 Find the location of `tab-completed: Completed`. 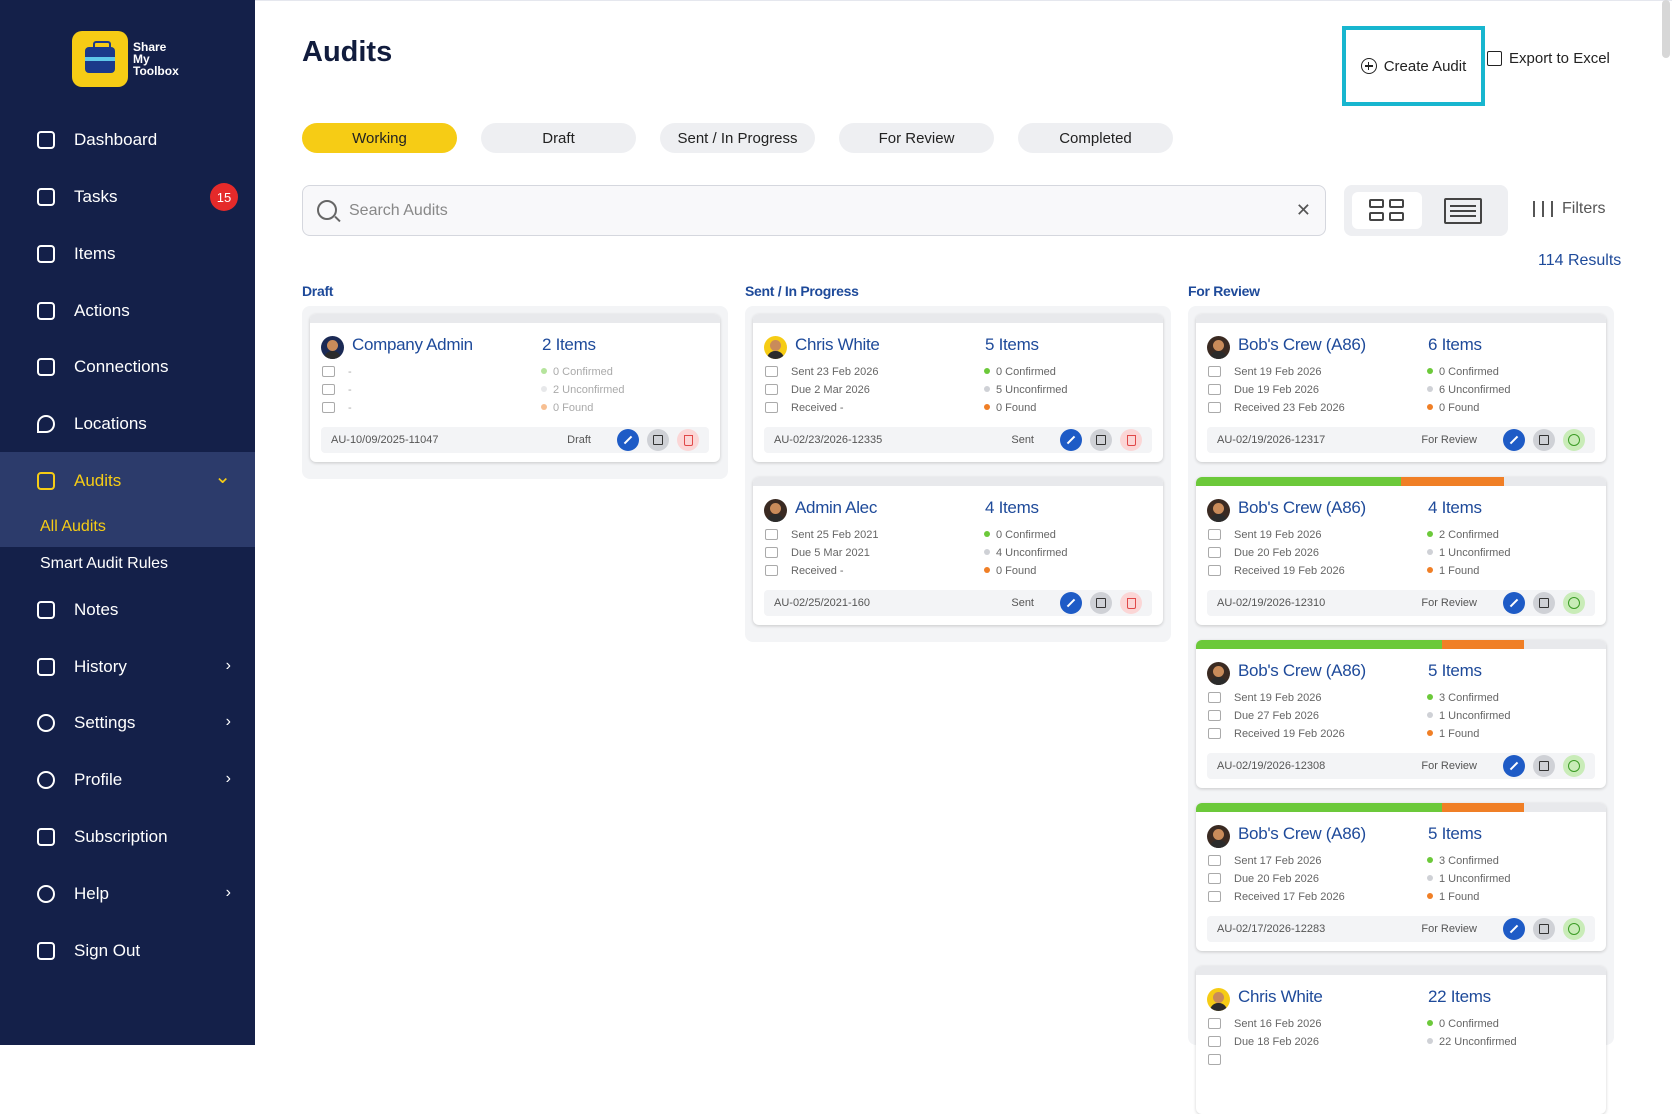

tab-completed: Completed is located at coordinates (1095, 138).